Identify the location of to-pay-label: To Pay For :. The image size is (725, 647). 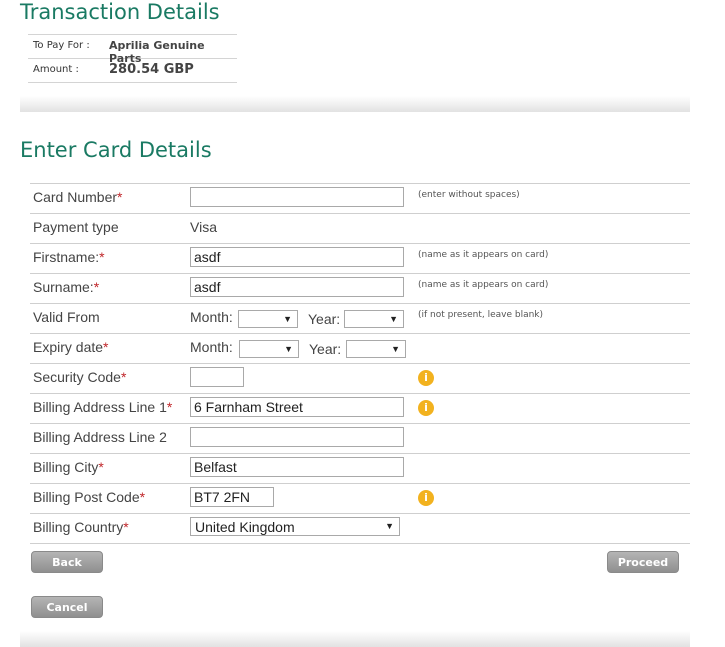
(61, 45).